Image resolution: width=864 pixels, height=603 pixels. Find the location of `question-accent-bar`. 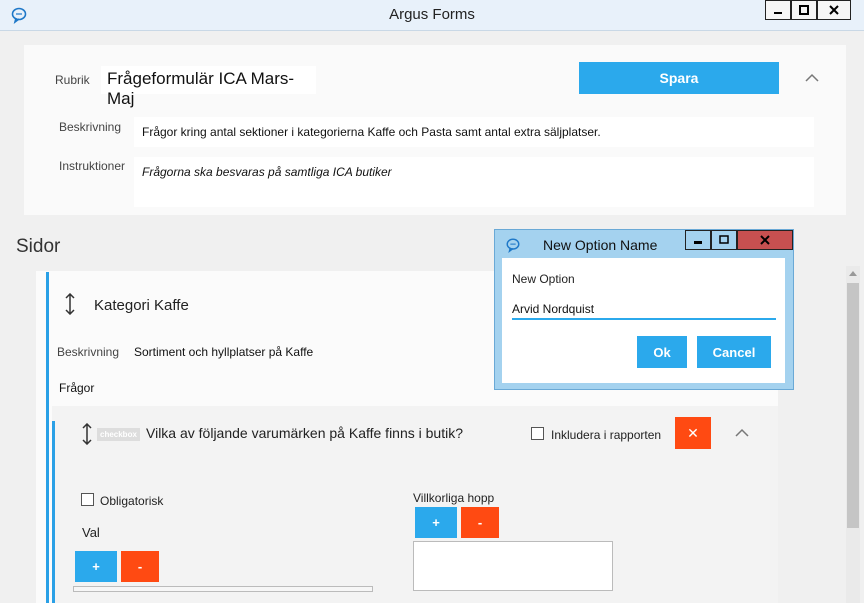

question-accent-bar is located at coordinates (53, 512).